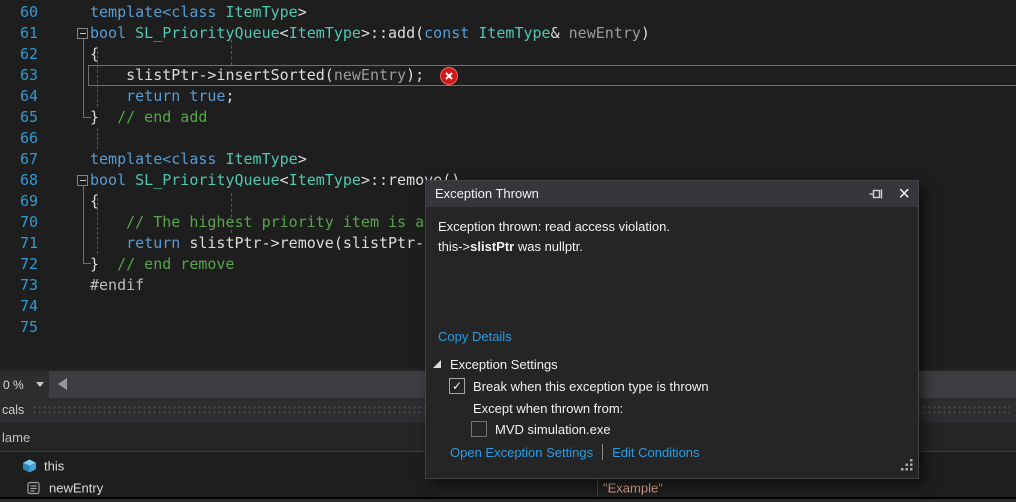 This screenshot has height=502, width=1016. I want to click on line-number: 73, so click(28, 285).